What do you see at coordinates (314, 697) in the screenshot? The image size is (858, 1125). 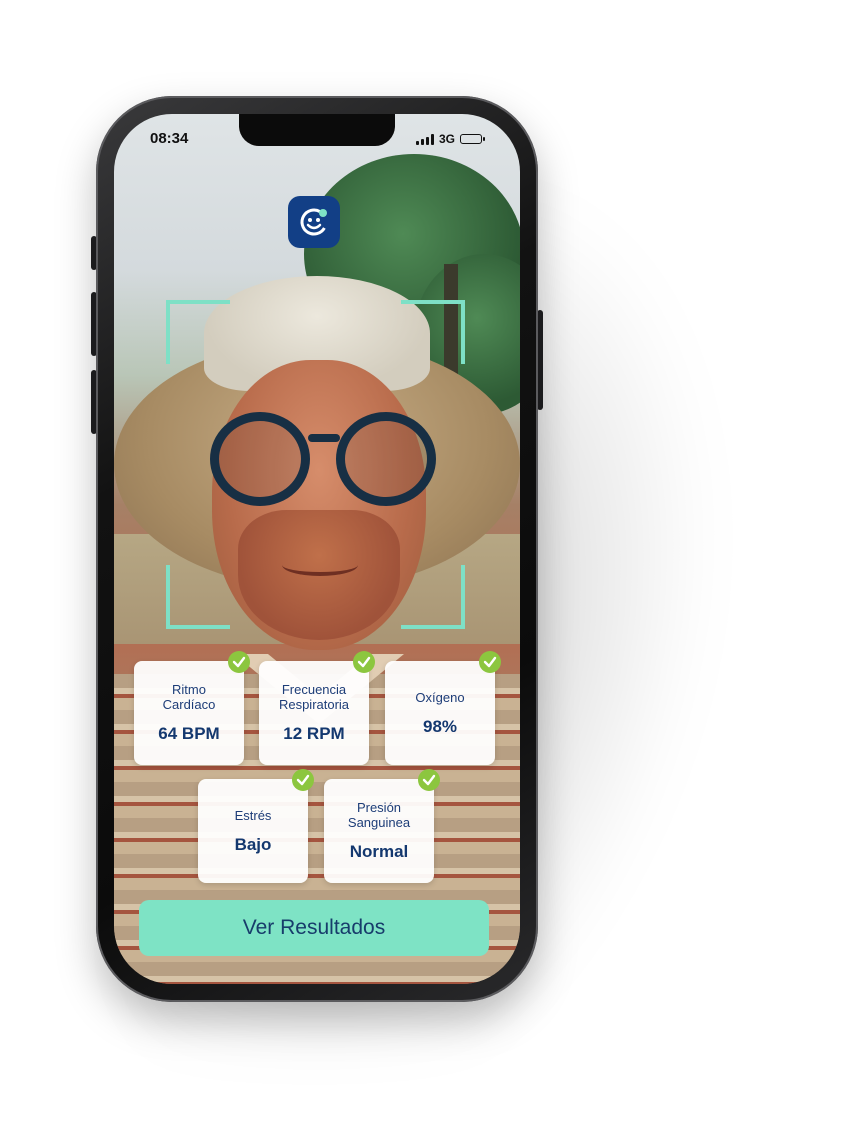 I see `metric-label: Frecuencia Respiratoria` at bounding box center [314, 697].